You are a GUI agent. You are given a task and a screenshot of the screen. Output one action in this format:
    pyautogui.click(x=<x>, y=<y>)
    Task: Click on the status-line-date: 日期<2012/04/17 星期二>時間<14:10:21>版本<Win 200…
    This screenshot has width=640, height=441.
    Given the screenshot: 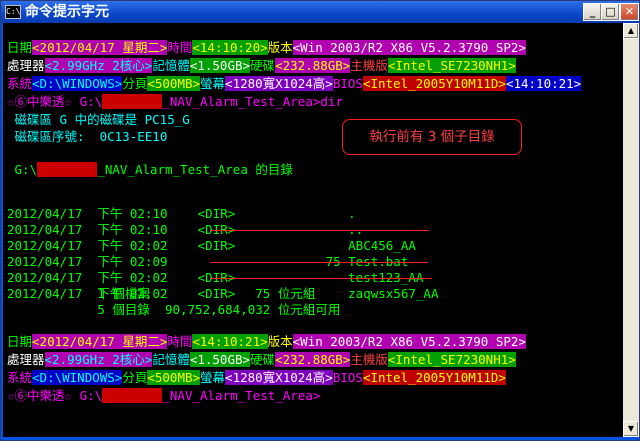 What is the action you would take?
    pyautogui.click(x=266, y=341)
    